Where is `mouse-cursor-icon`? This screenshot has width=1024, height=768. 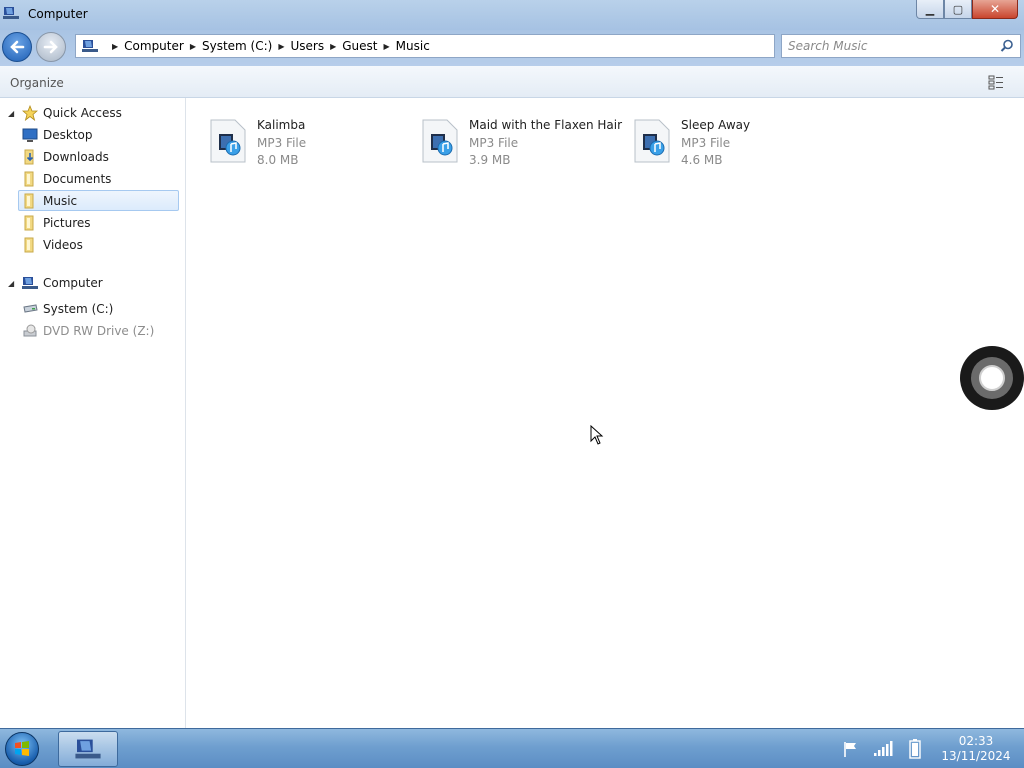 mouse-cursor-icon is located at coordinates (597, 435).